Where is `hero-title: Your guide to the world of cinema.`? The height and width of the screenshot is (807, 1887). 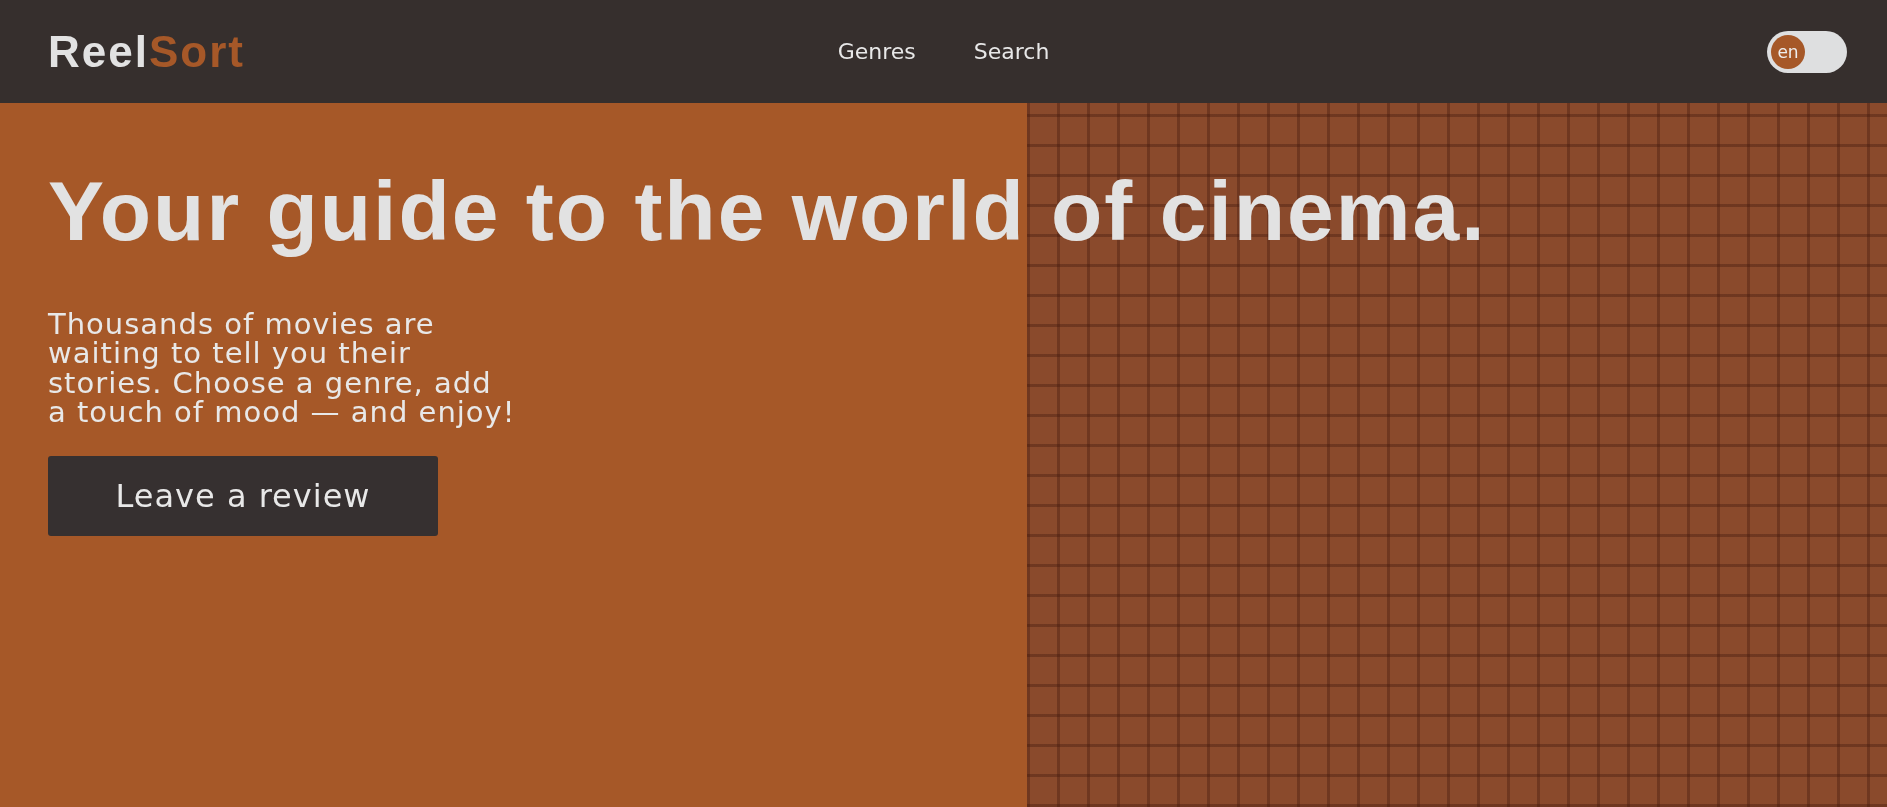
hero-title: Your guide to the world of cinema. is located at coordinates (767, 211).